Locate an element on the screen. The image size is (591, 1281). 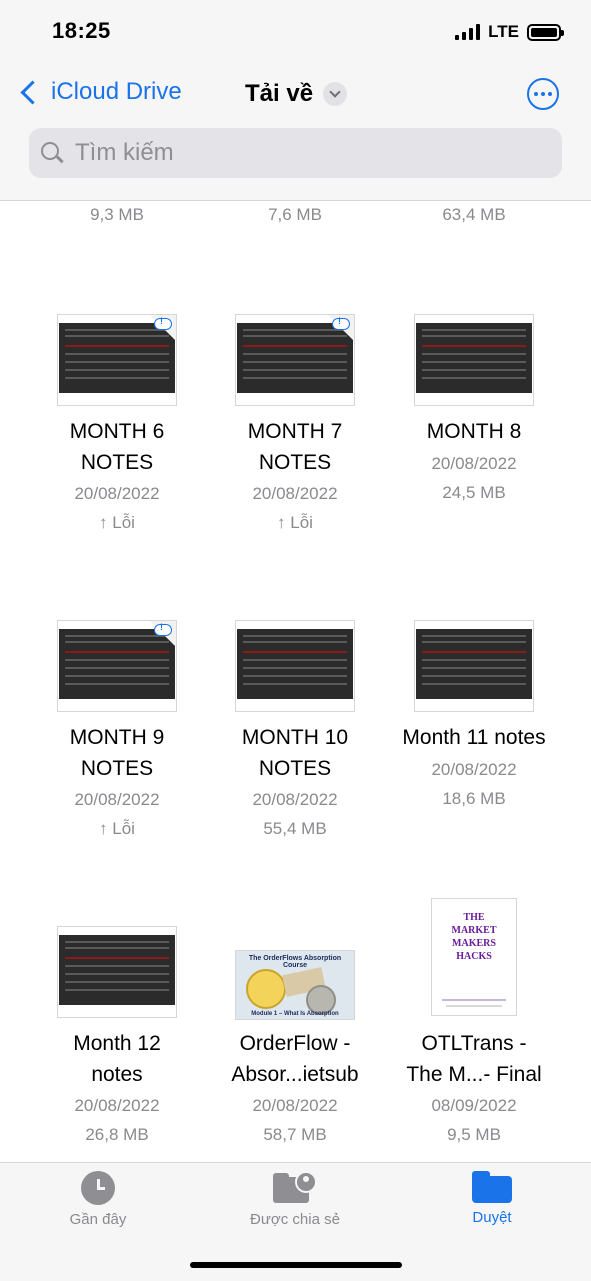
previous-row-sizes: 9,3 MB 7,6 MB 63,4 MB is located at coordinates (295, 217).